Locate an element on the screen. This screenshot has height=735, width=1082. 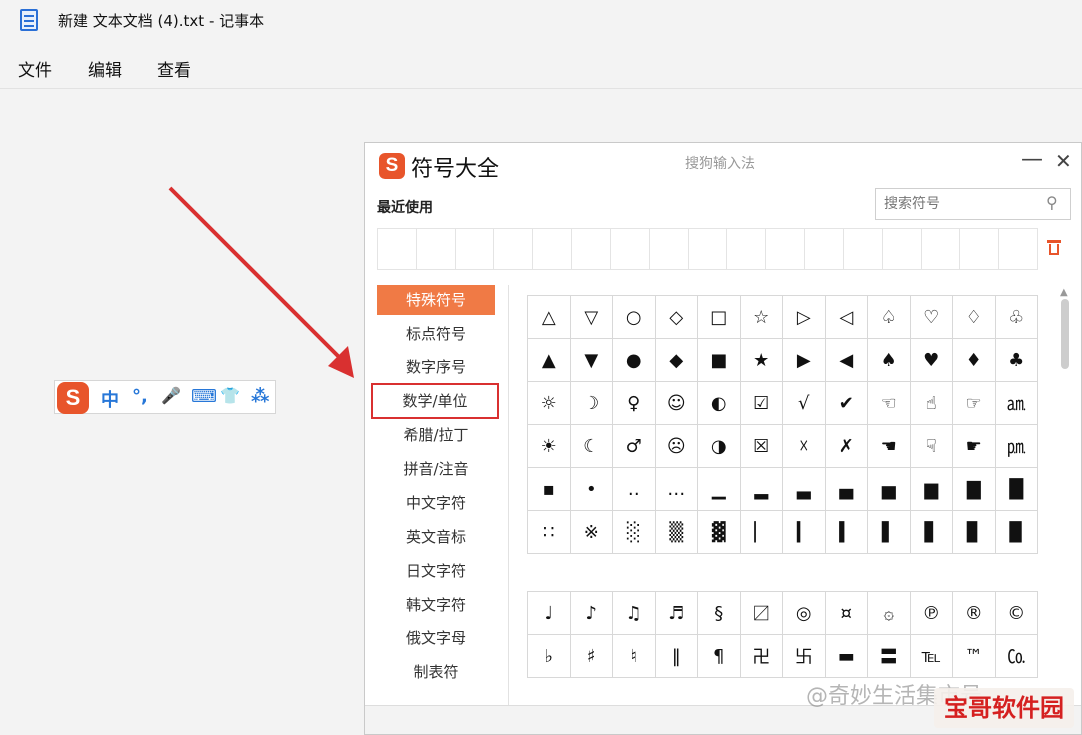
symbol-cell: ▆ is located at coordinates (931, 489).